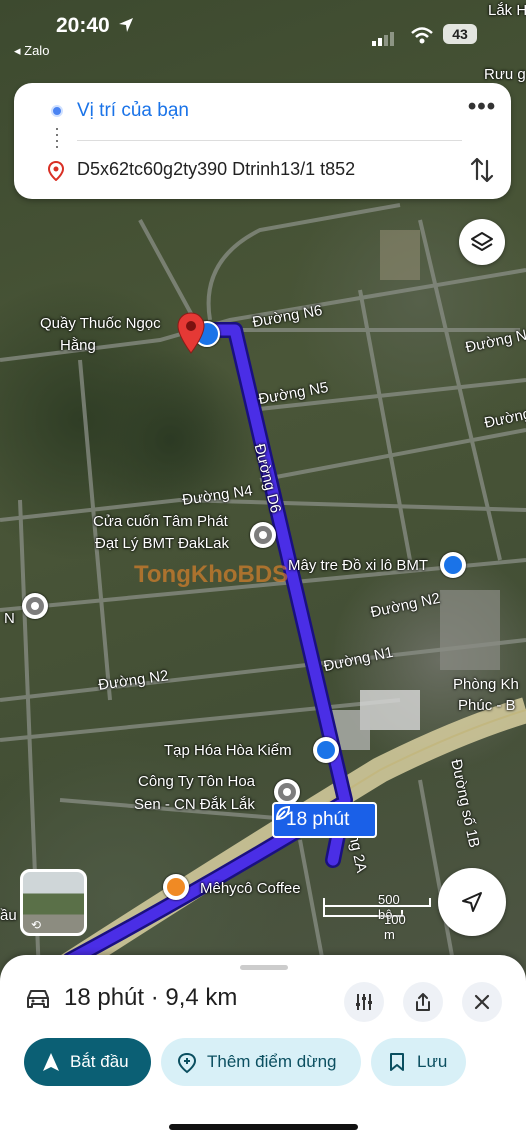 This screenshot has width=526, height=1139. Describe the element at coordinates (78, 345) in the screenshot. I see `map-label: Hằng` at that location.